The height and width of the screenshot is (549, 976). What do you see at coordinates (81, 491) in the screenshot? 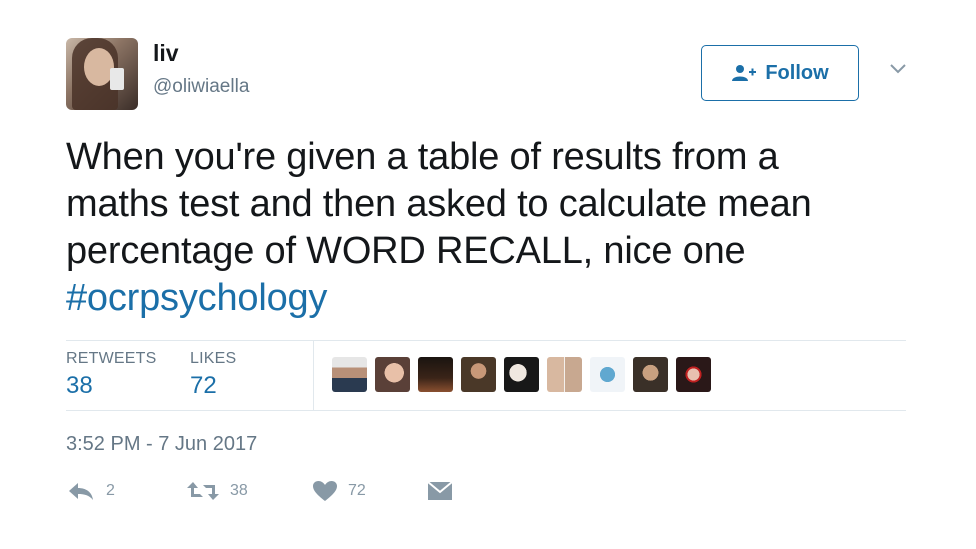
I see `reply-icon` at bounding box center [81, 491].